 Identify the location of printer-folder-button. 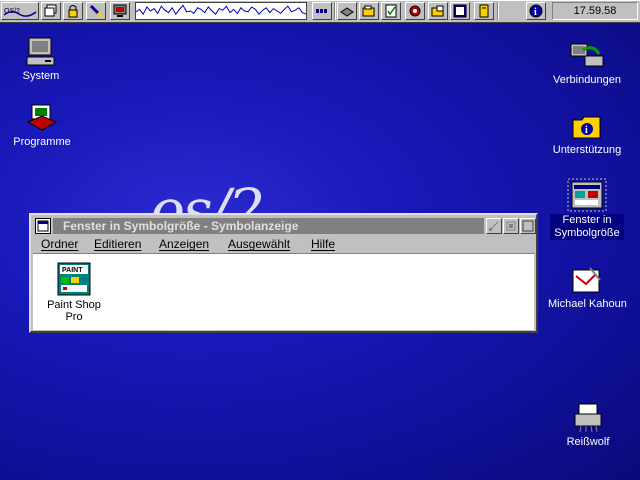
(438, 11).